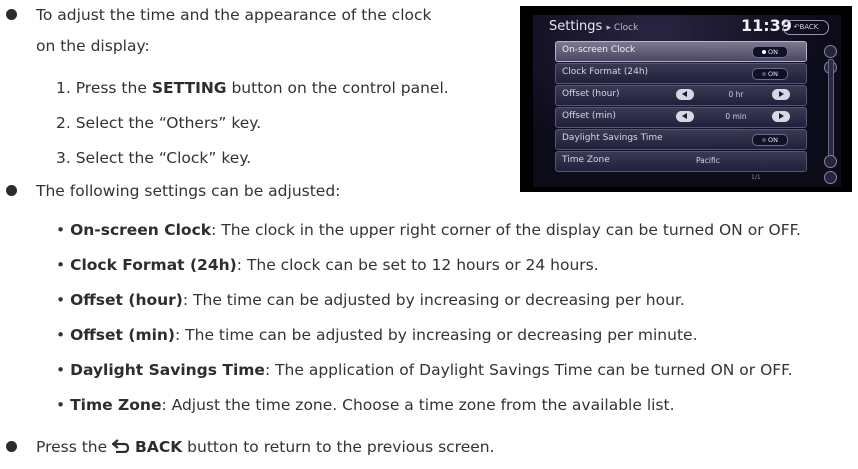 This screenshot has width=858, height=469. What do you see at coordinates (708, 160) in the screenshot?
I see `row-value: Pacific` at bounding box center [708, 160].